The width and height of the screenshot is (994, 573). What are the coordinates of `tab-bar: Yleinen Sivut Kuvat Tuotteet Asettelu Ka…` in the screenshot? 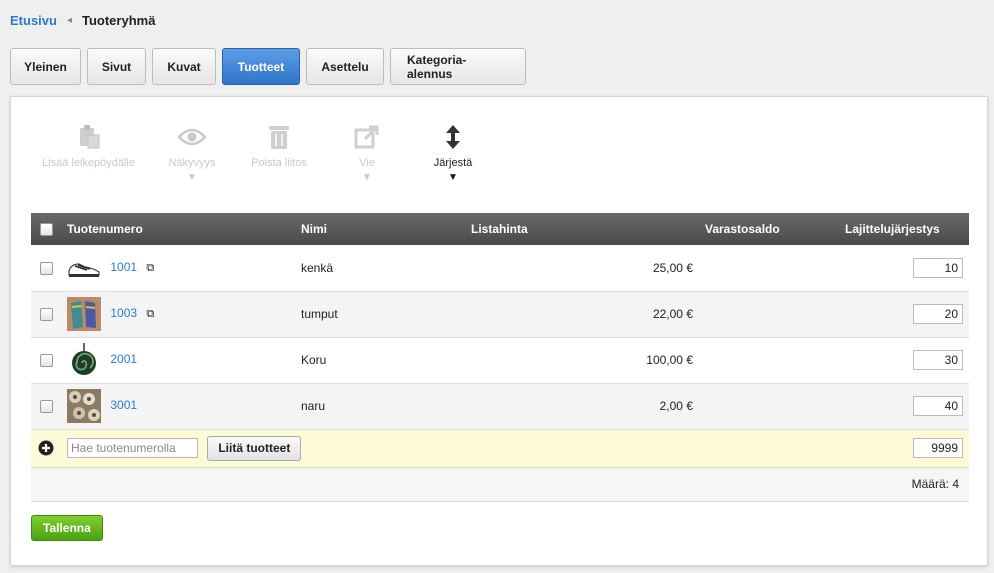 It's located at (271, 66).